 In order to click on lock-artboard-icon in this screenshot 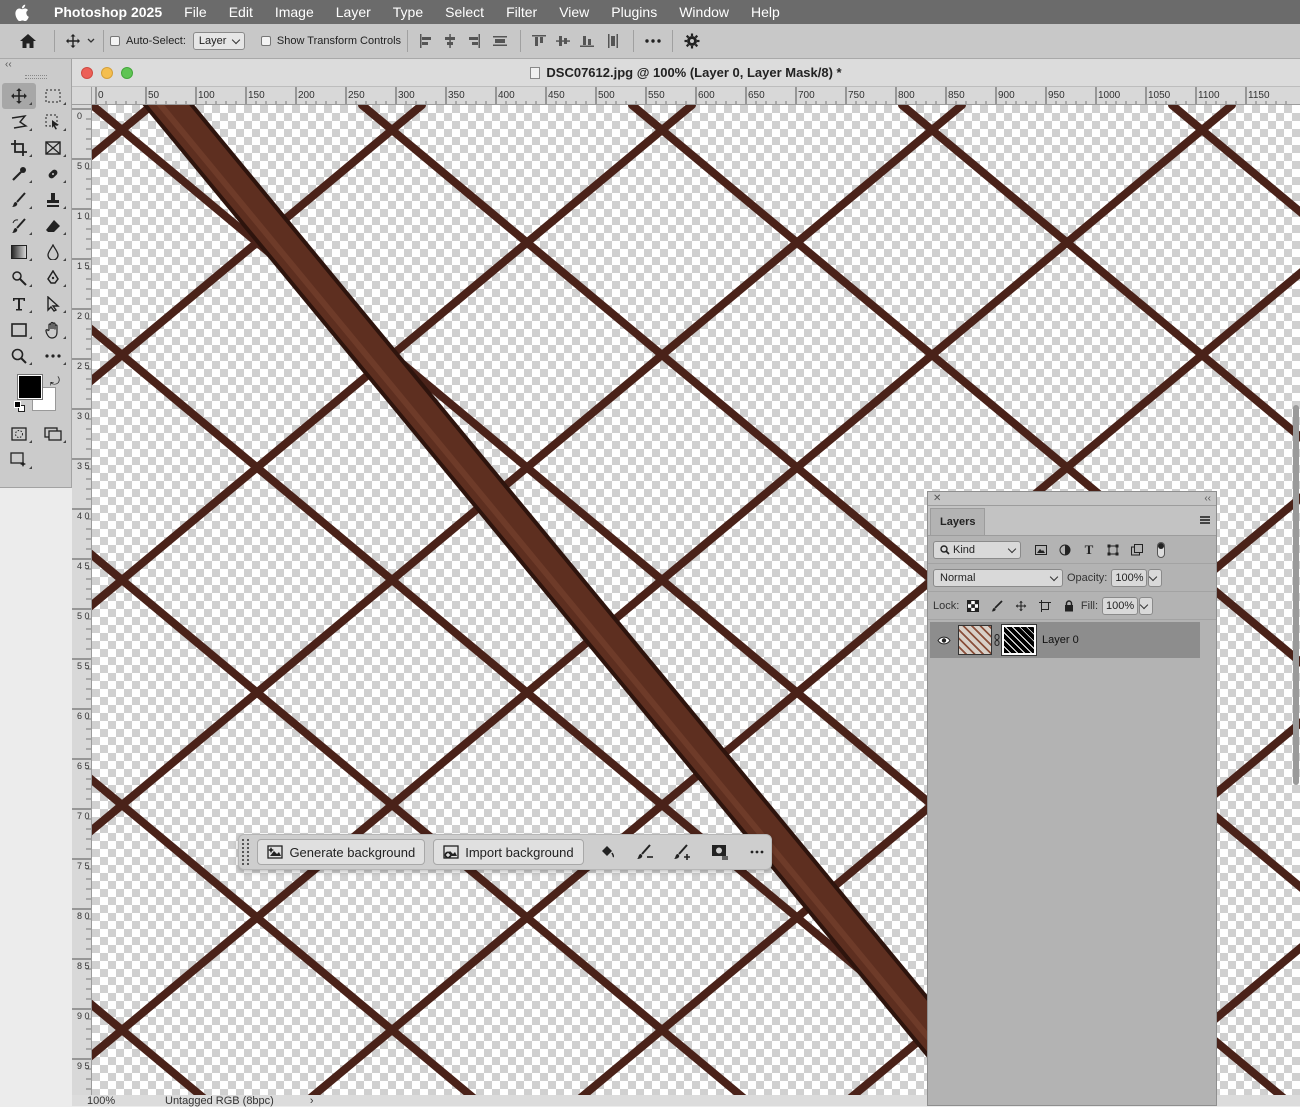, I will do `click(1045, 606)`.